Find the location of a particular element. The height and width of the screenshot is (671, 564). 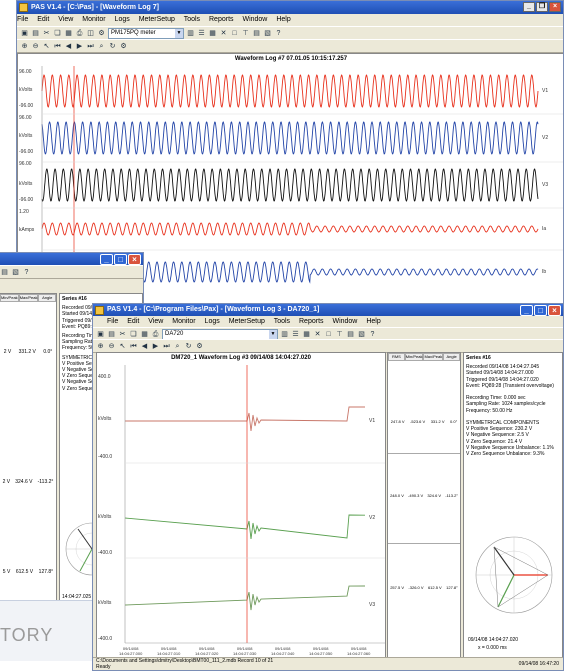

x-axis-label: 09/14/08 14:04:27.000 is located at coordinates (131, 651).